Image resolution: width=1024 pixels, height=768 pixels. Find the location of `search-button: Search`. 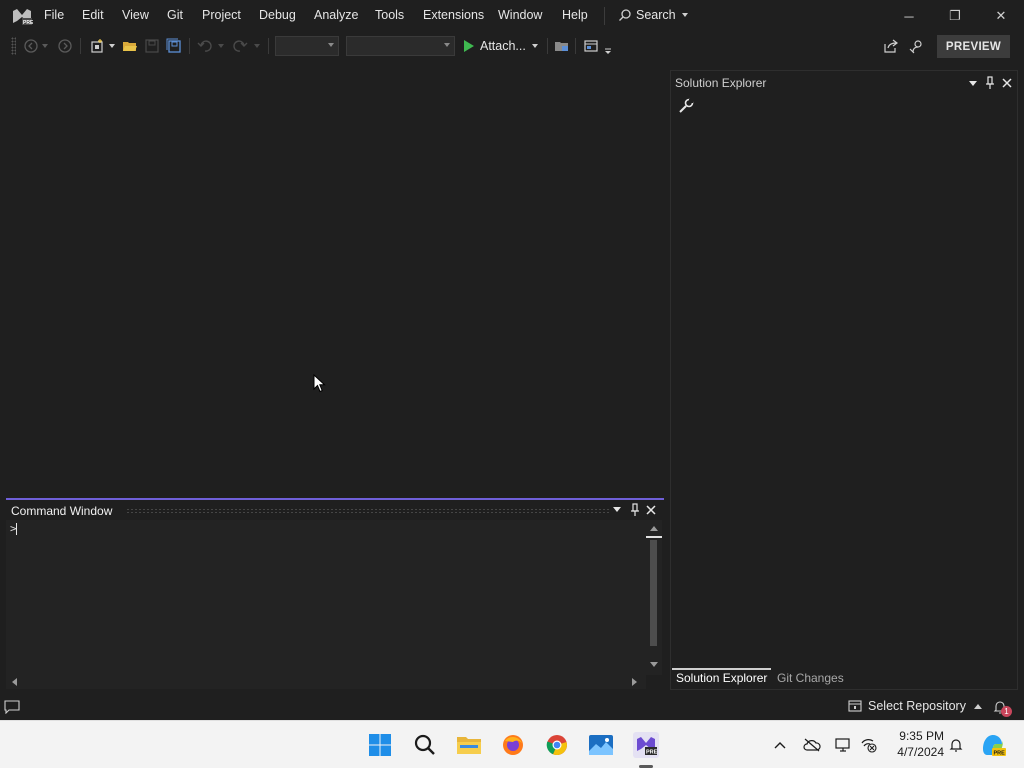

search-button: Search is located at coordinates (653, 15).